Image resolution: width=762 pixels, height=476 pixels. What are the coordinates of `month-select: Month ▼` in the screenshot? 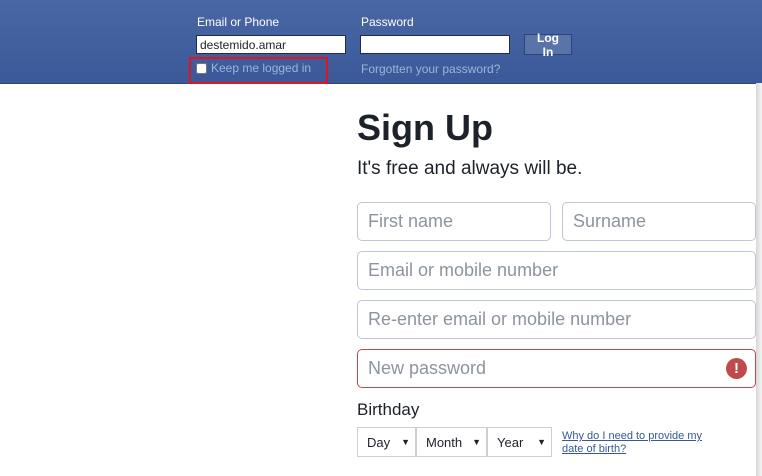 It's located at (451, 442).